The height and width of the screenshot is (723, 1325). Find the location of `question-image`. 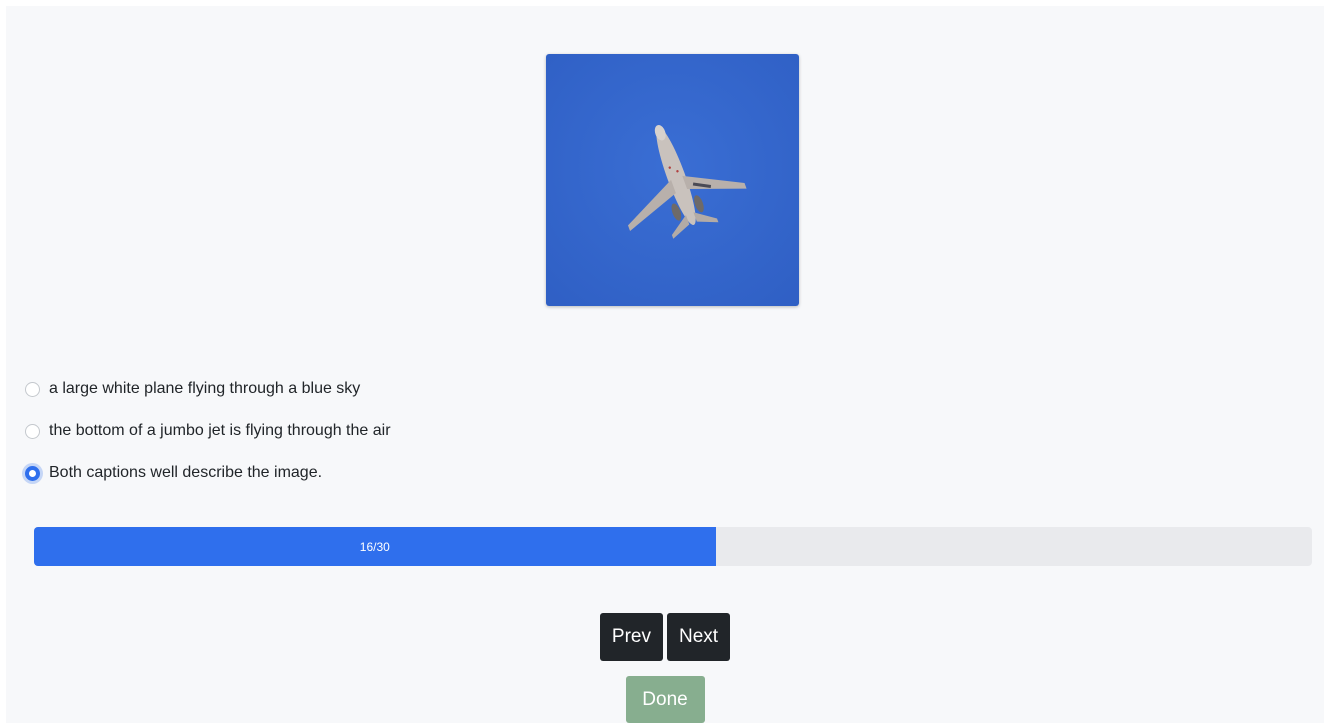

question-image is located at coordinates (672, 180).